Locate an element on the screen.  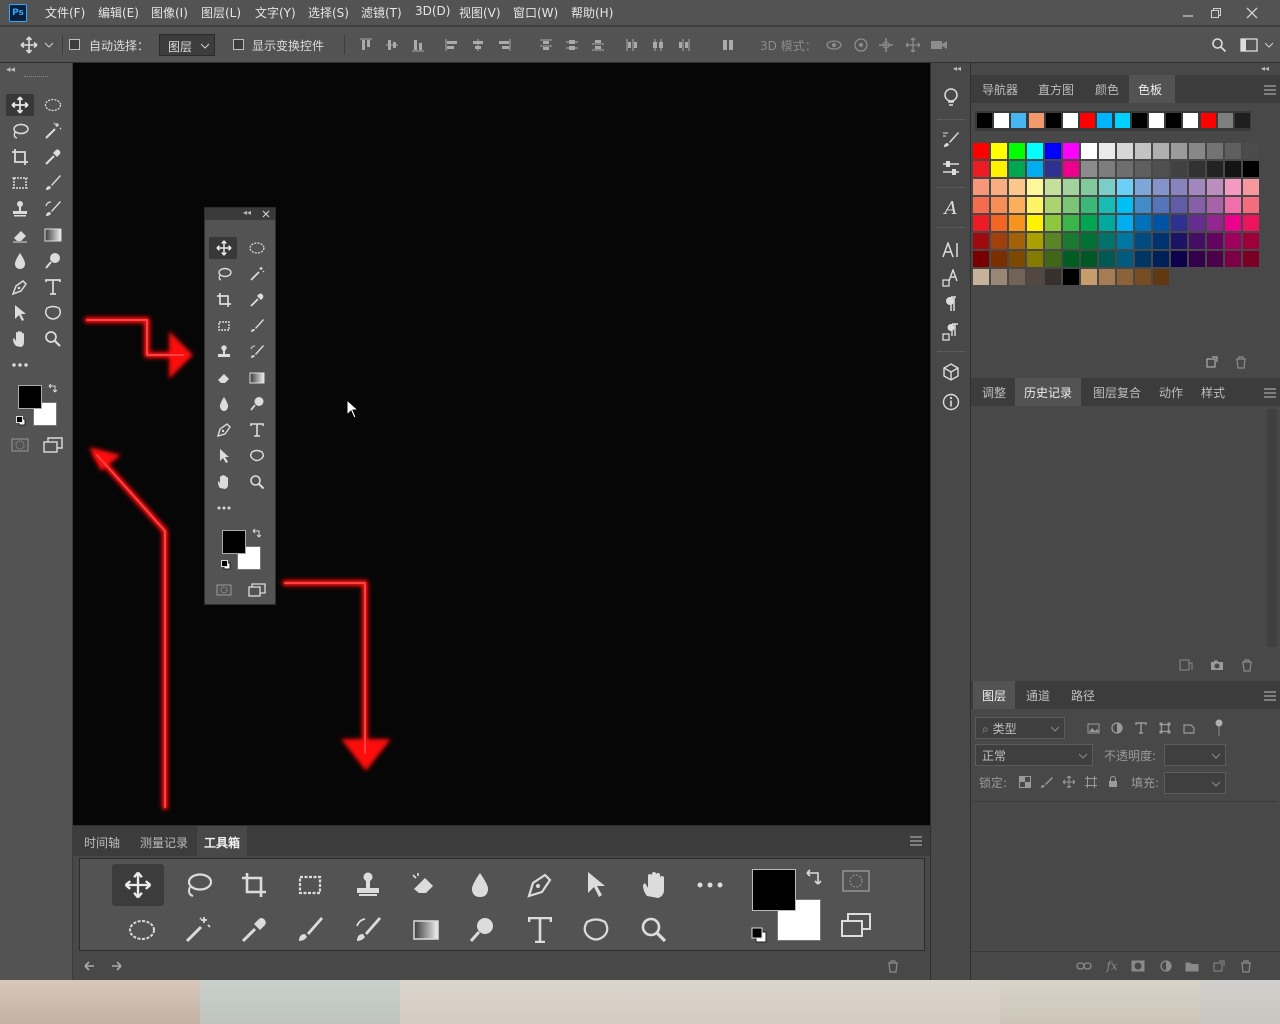
3d-icon is located at coordinates (951, 372).